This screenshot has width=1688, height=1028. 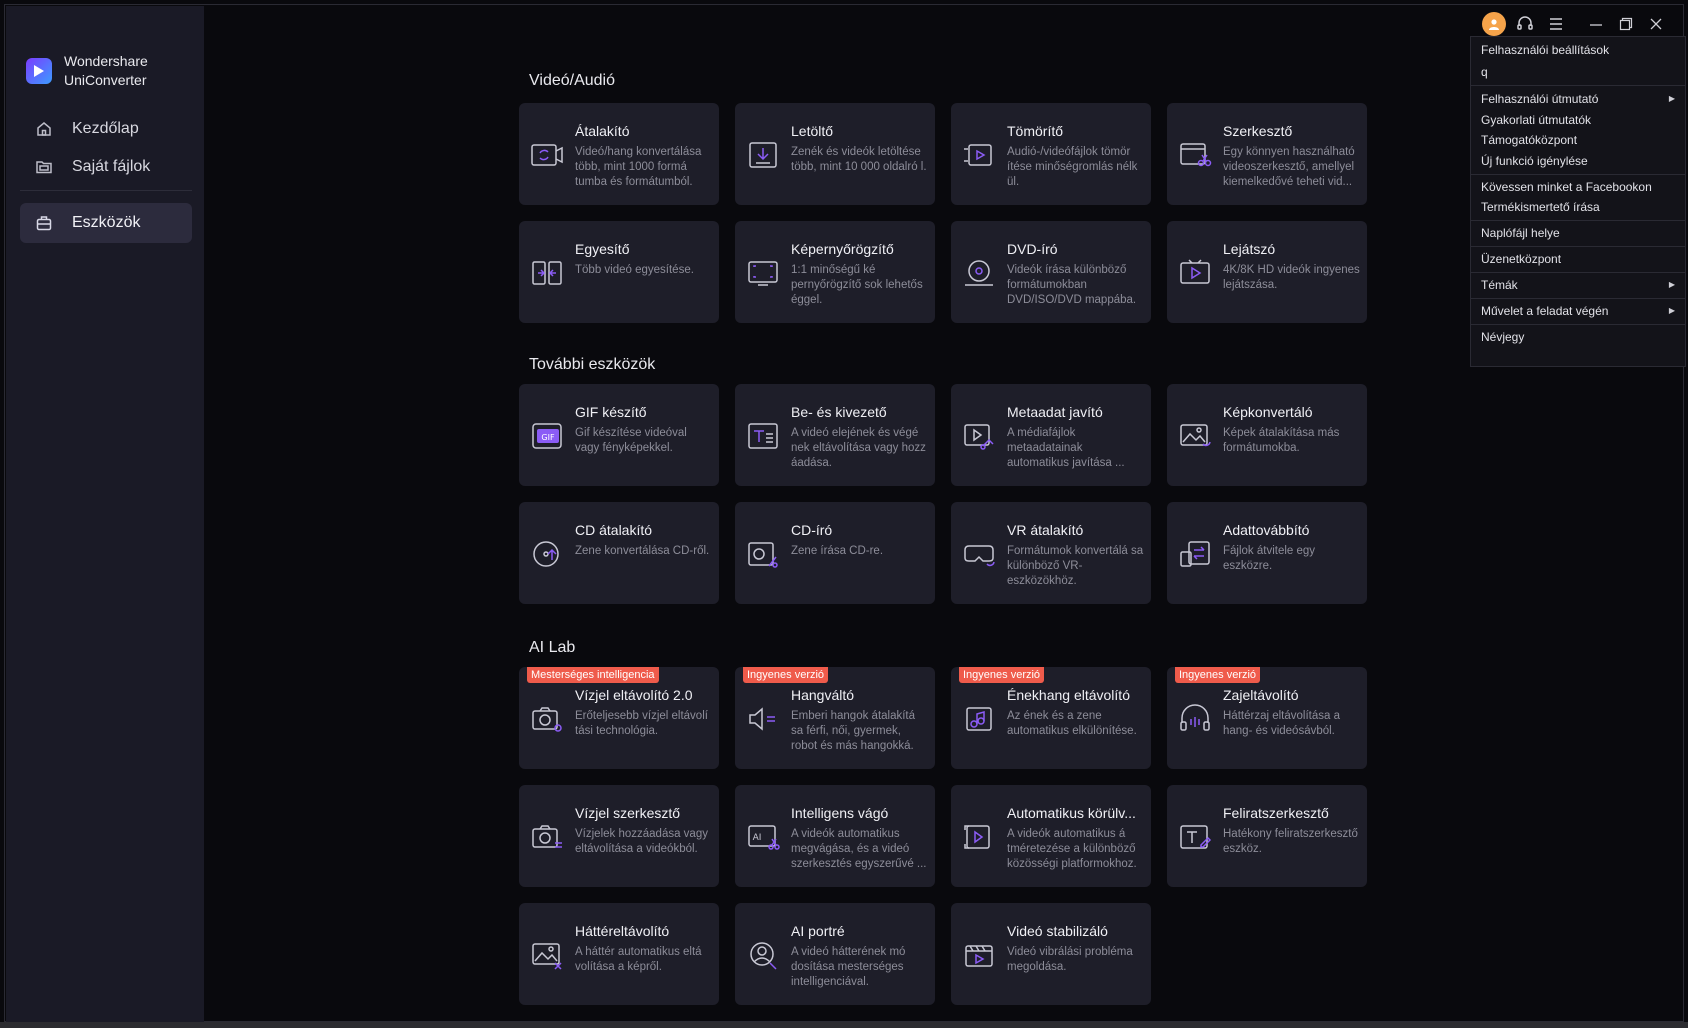 I want to click on metadata-icon, so click(x=979, y=437).